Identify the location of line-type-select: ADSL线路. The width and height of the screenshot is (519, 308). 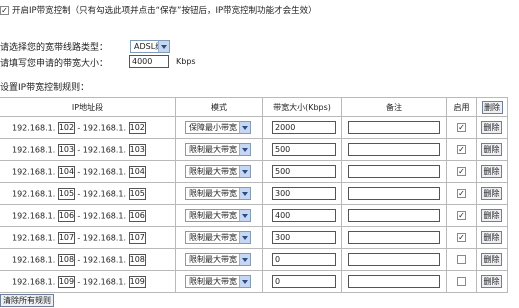
(150, 46).